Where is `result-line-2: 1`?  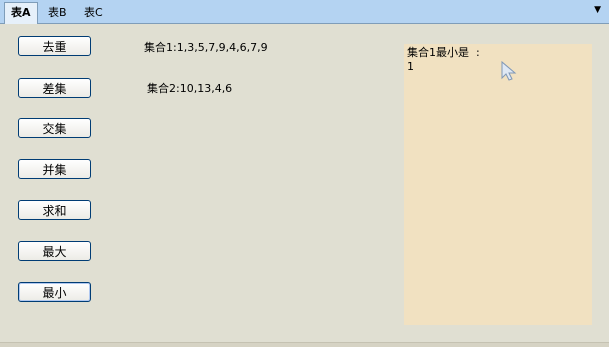
result-line-2: 1 is located at coordinates (410, 66).